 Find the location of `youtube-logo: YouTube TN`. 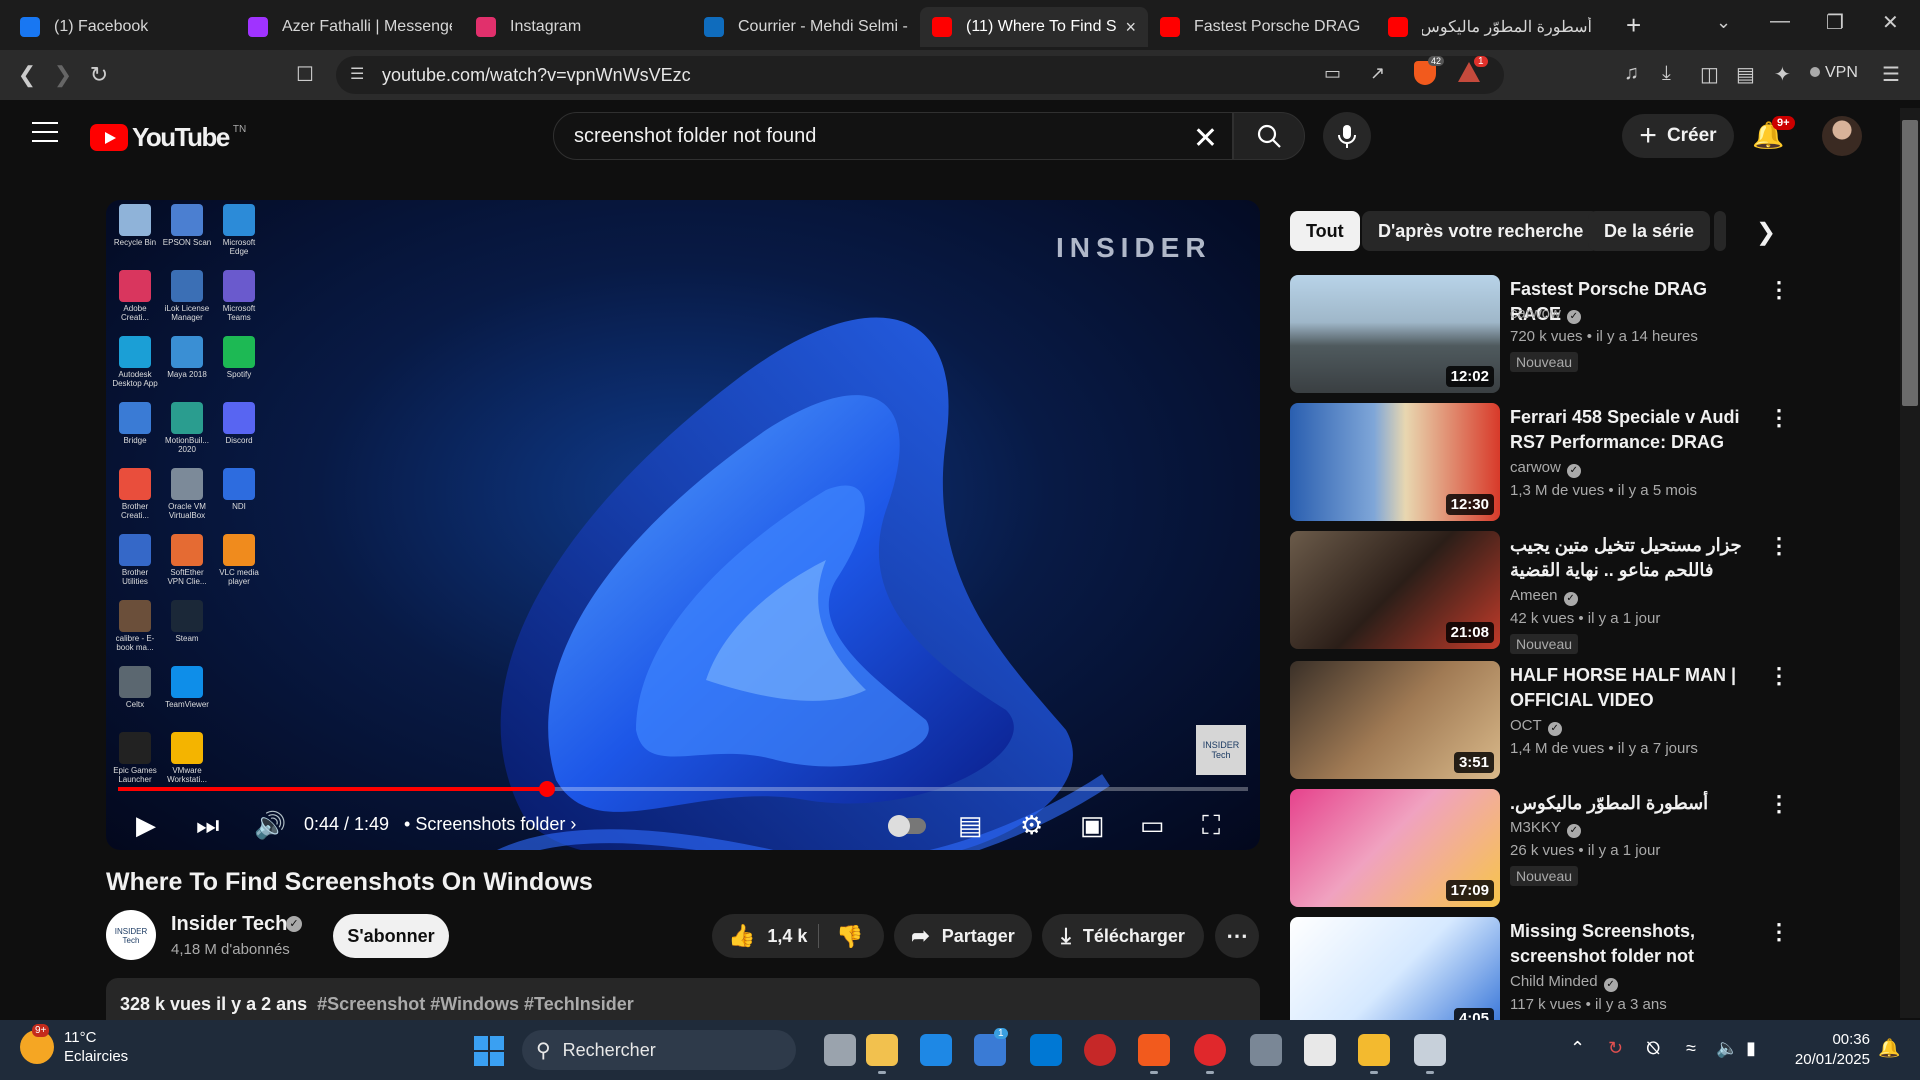

youtube-logo: YouTube TN is located at coordinates (168, 137).